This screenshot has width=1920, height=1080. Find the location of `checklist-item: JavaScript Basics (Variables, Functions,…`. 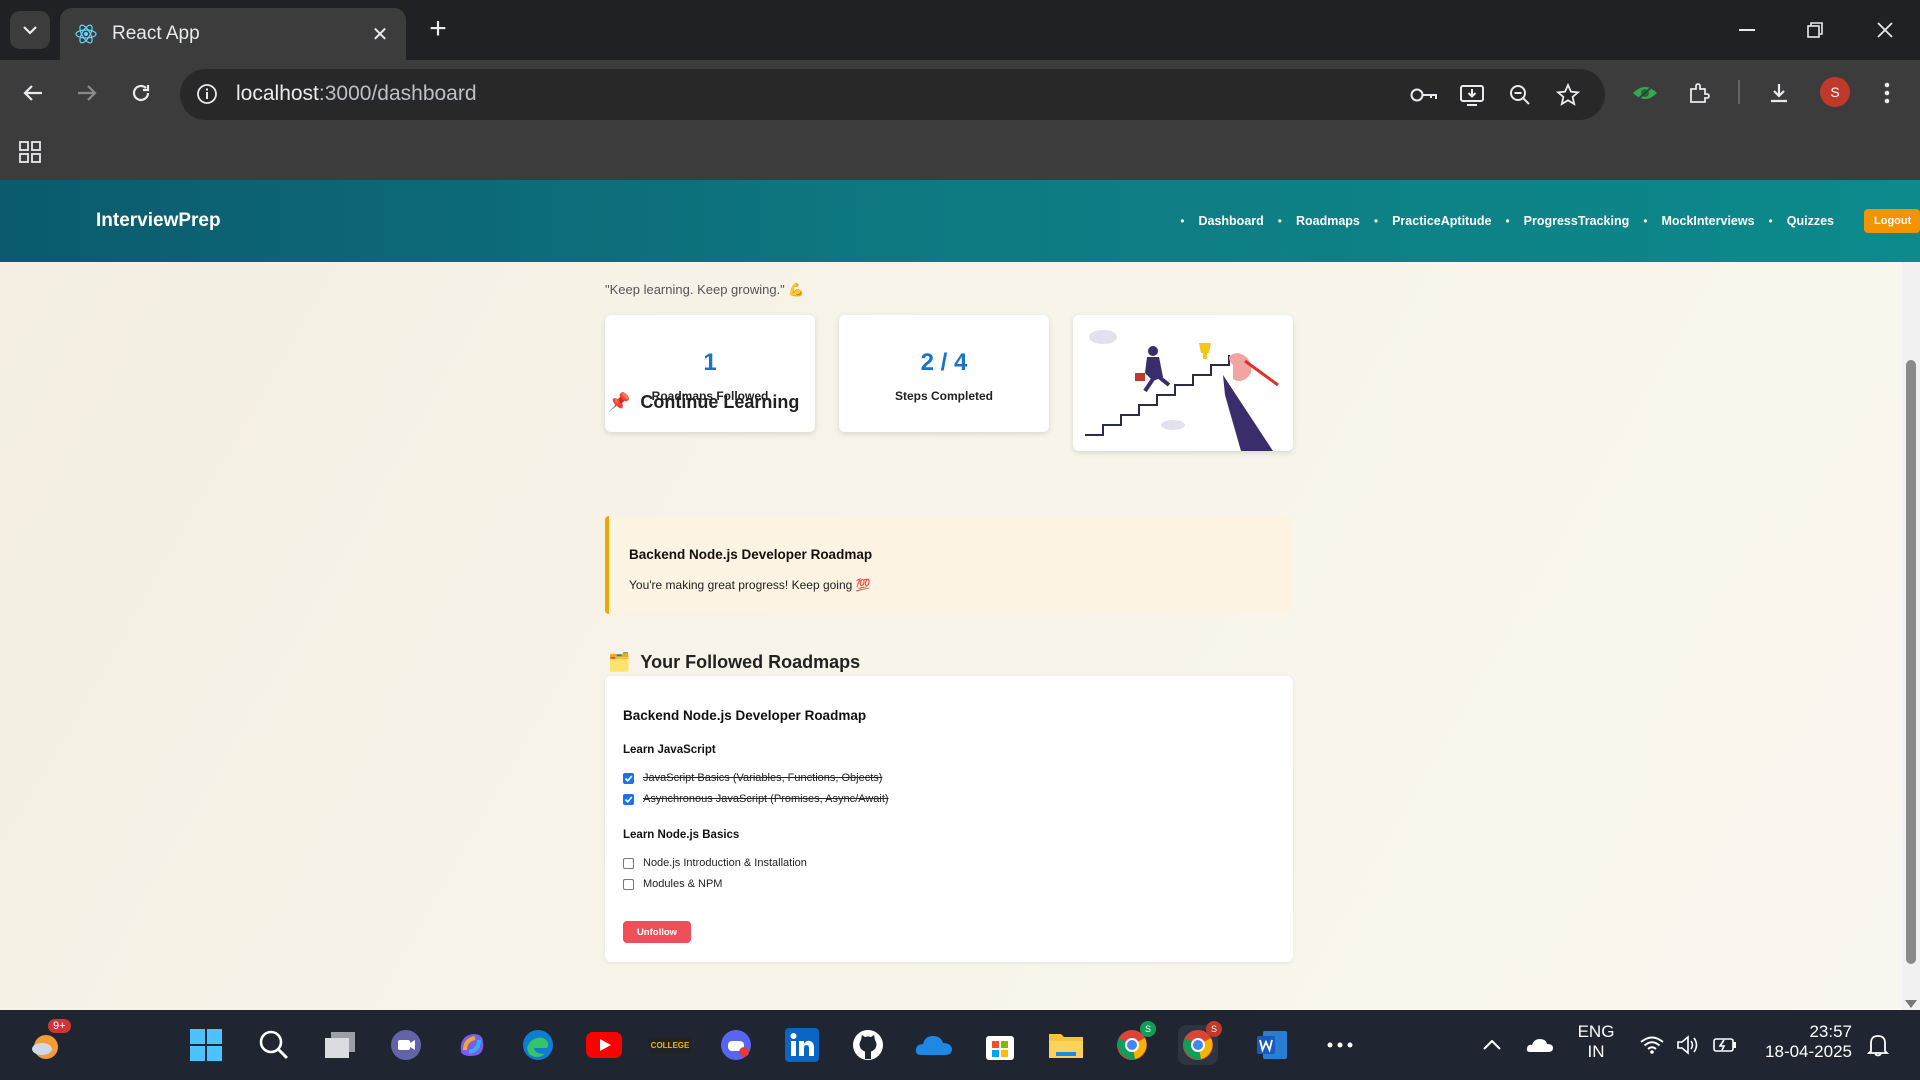

checklist-item: JavaScript Basics (Variables, Functions,… is located at coordinates (752, 778).